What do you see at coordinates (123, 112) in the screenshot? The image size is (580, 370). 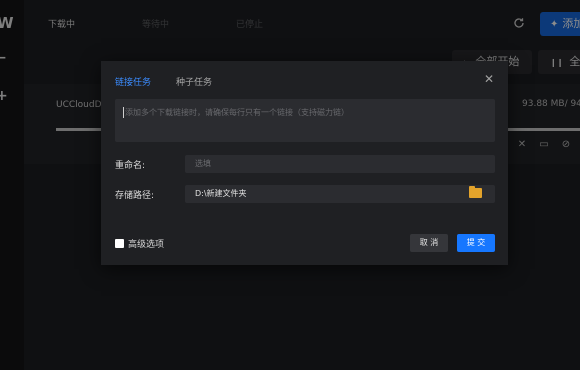 I see `text-caret` at bounding box center [123, 112].